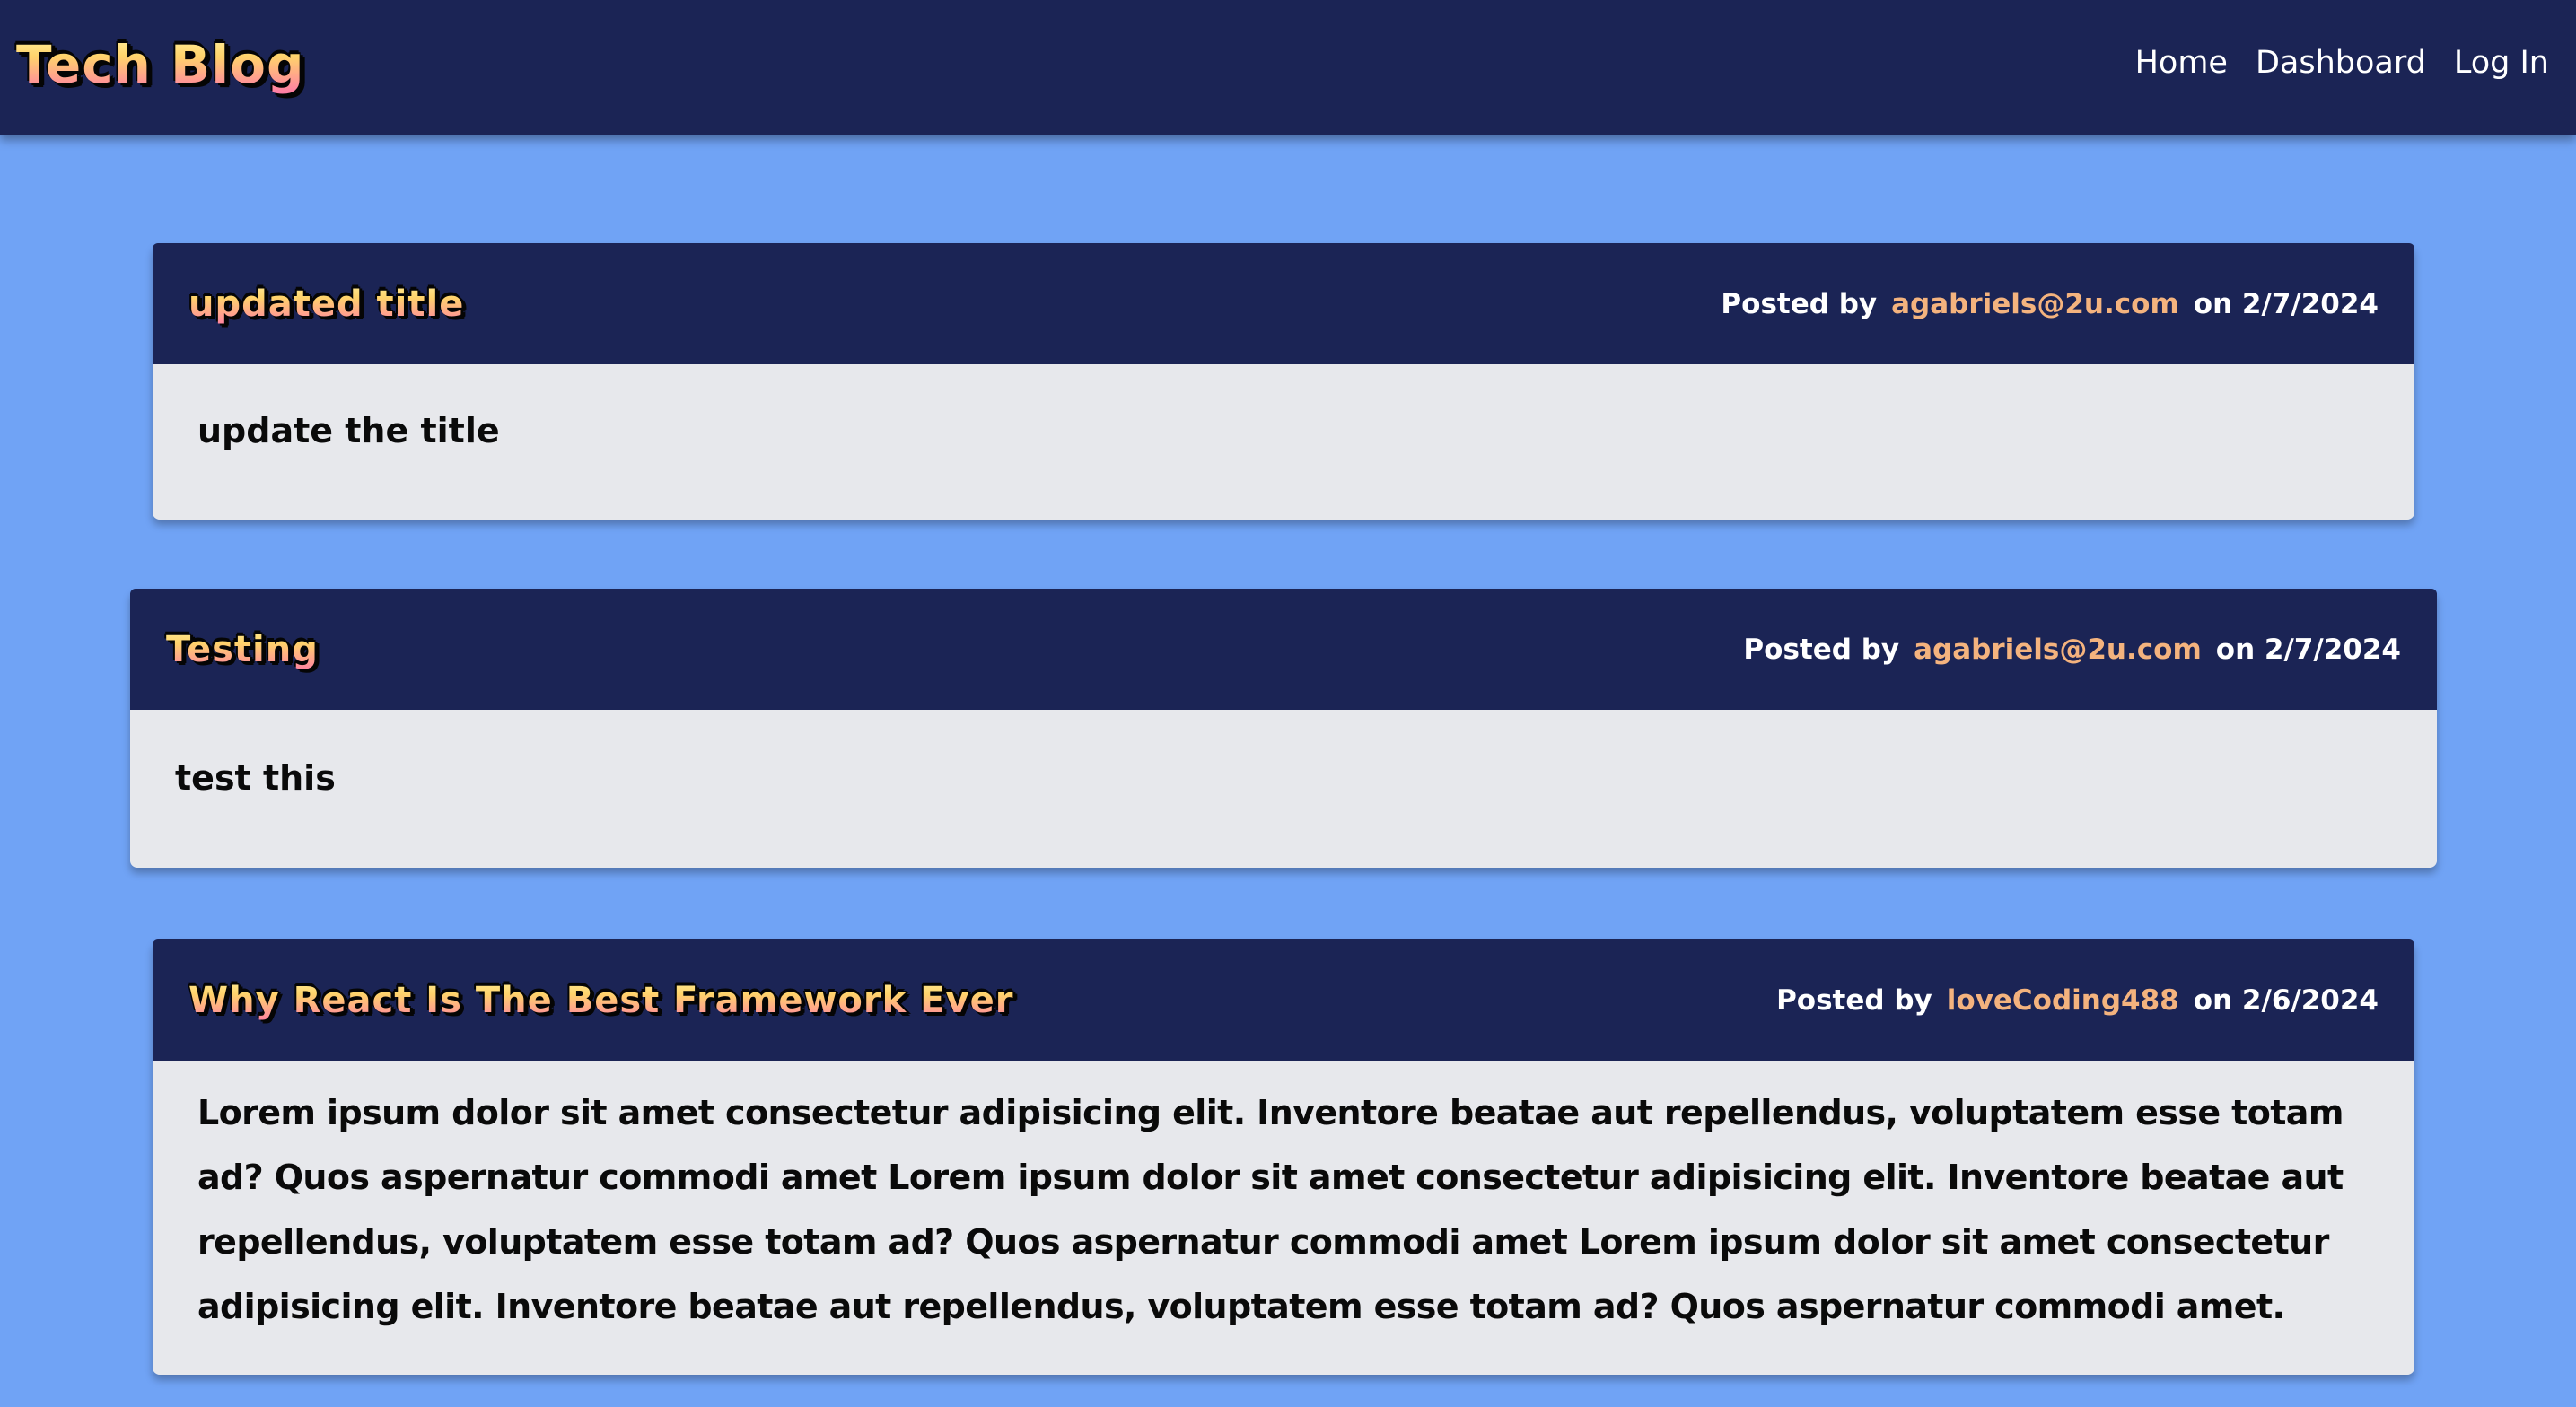  I want to click on post-content: update the title, so click(348, 430).